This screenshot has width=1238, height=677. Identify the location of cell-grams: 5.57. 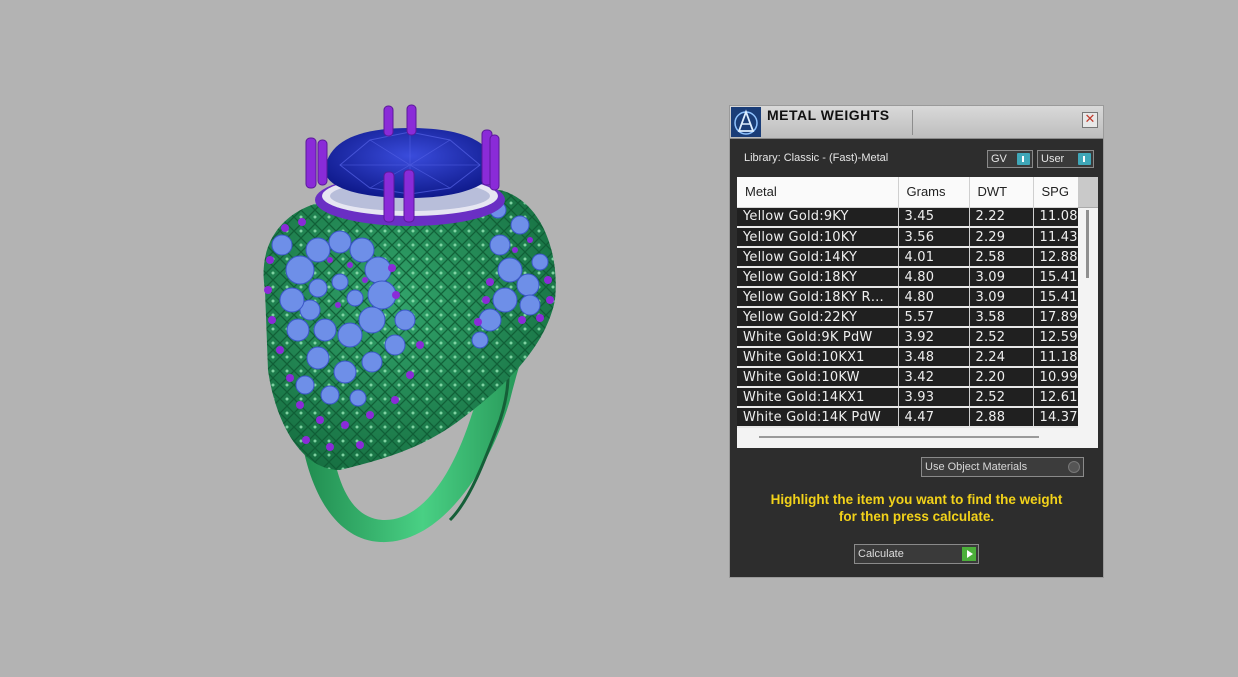
(934, 317).